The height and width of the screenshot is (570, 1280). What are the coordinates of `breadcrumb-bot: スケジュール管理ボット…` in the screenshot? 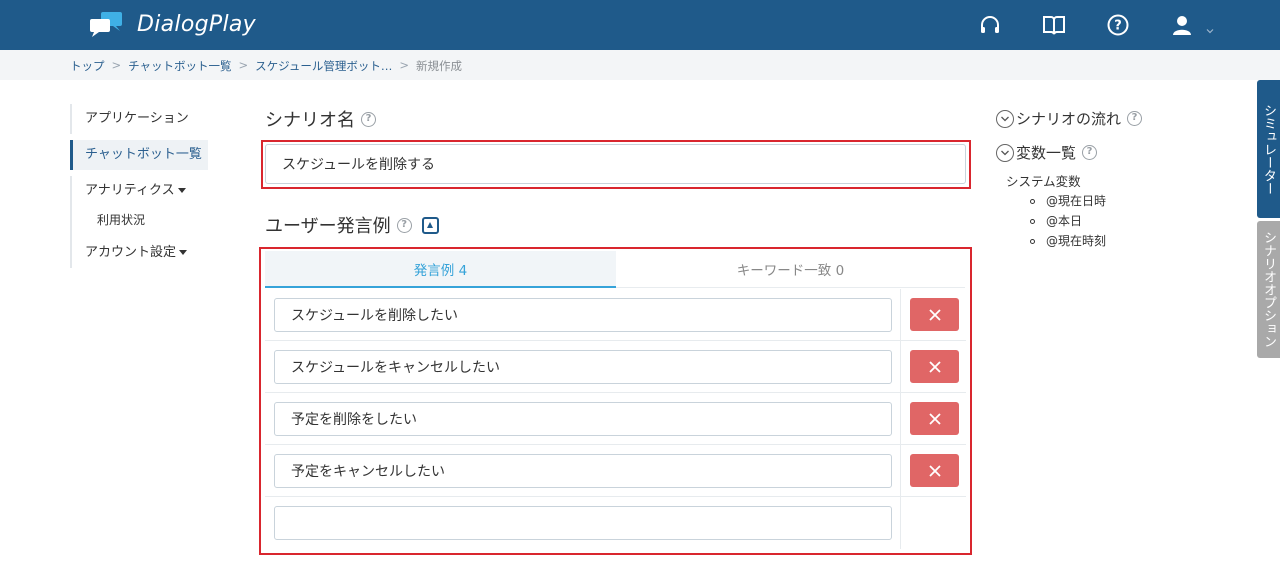 It's located at (323, 66).